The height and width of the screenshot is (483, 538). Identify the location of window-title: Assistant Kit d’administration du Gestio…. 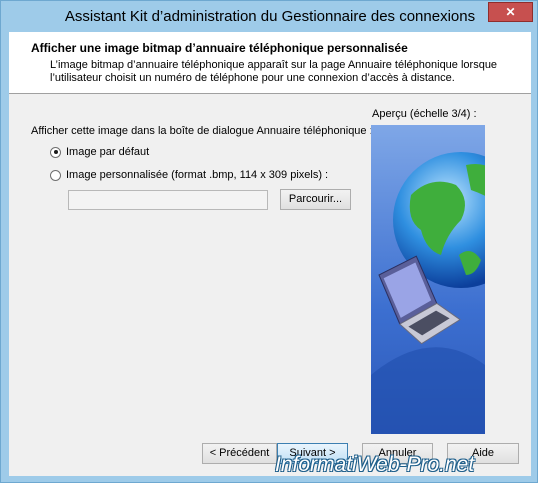
(270, 16).